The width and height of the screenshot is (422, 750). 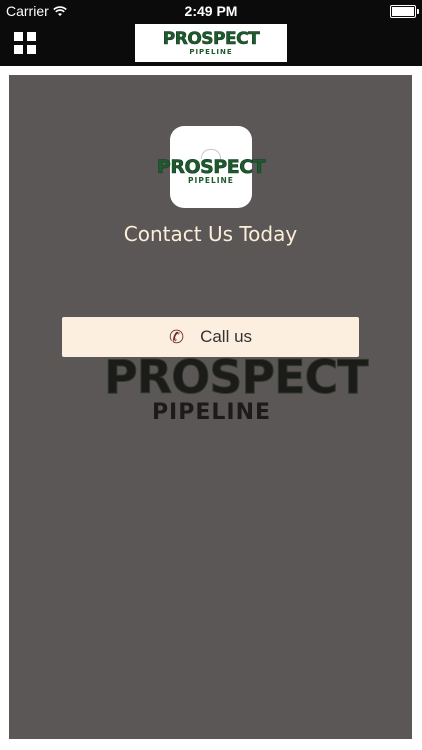 I want to click on call-us-button: ✆ Call us, so click(x=210, y=337).